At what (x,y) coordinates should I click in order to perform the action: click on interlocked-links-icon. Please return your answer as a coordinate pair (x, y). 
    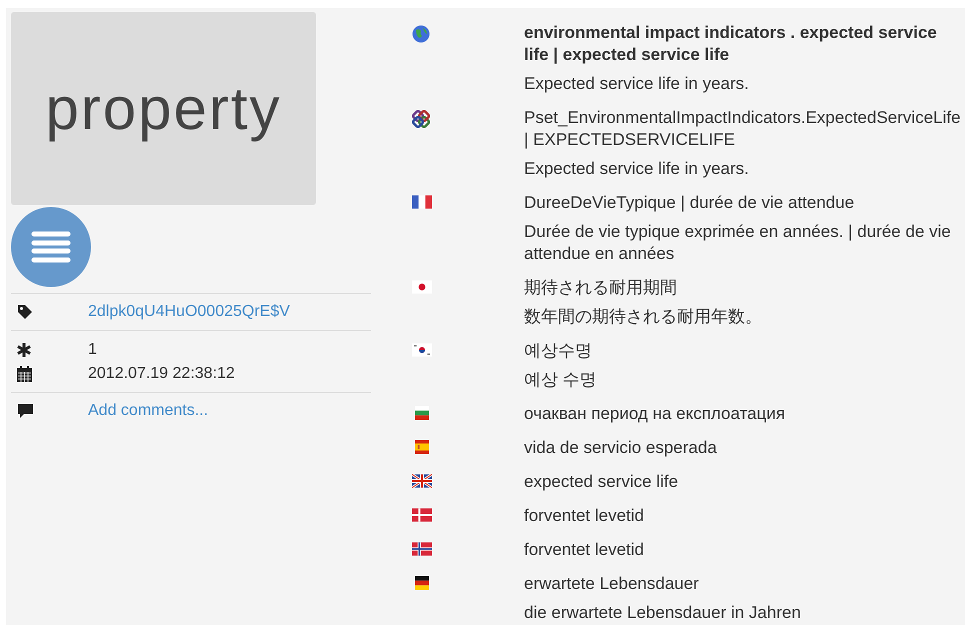
    Looking at the image, I should click on (421, 119).